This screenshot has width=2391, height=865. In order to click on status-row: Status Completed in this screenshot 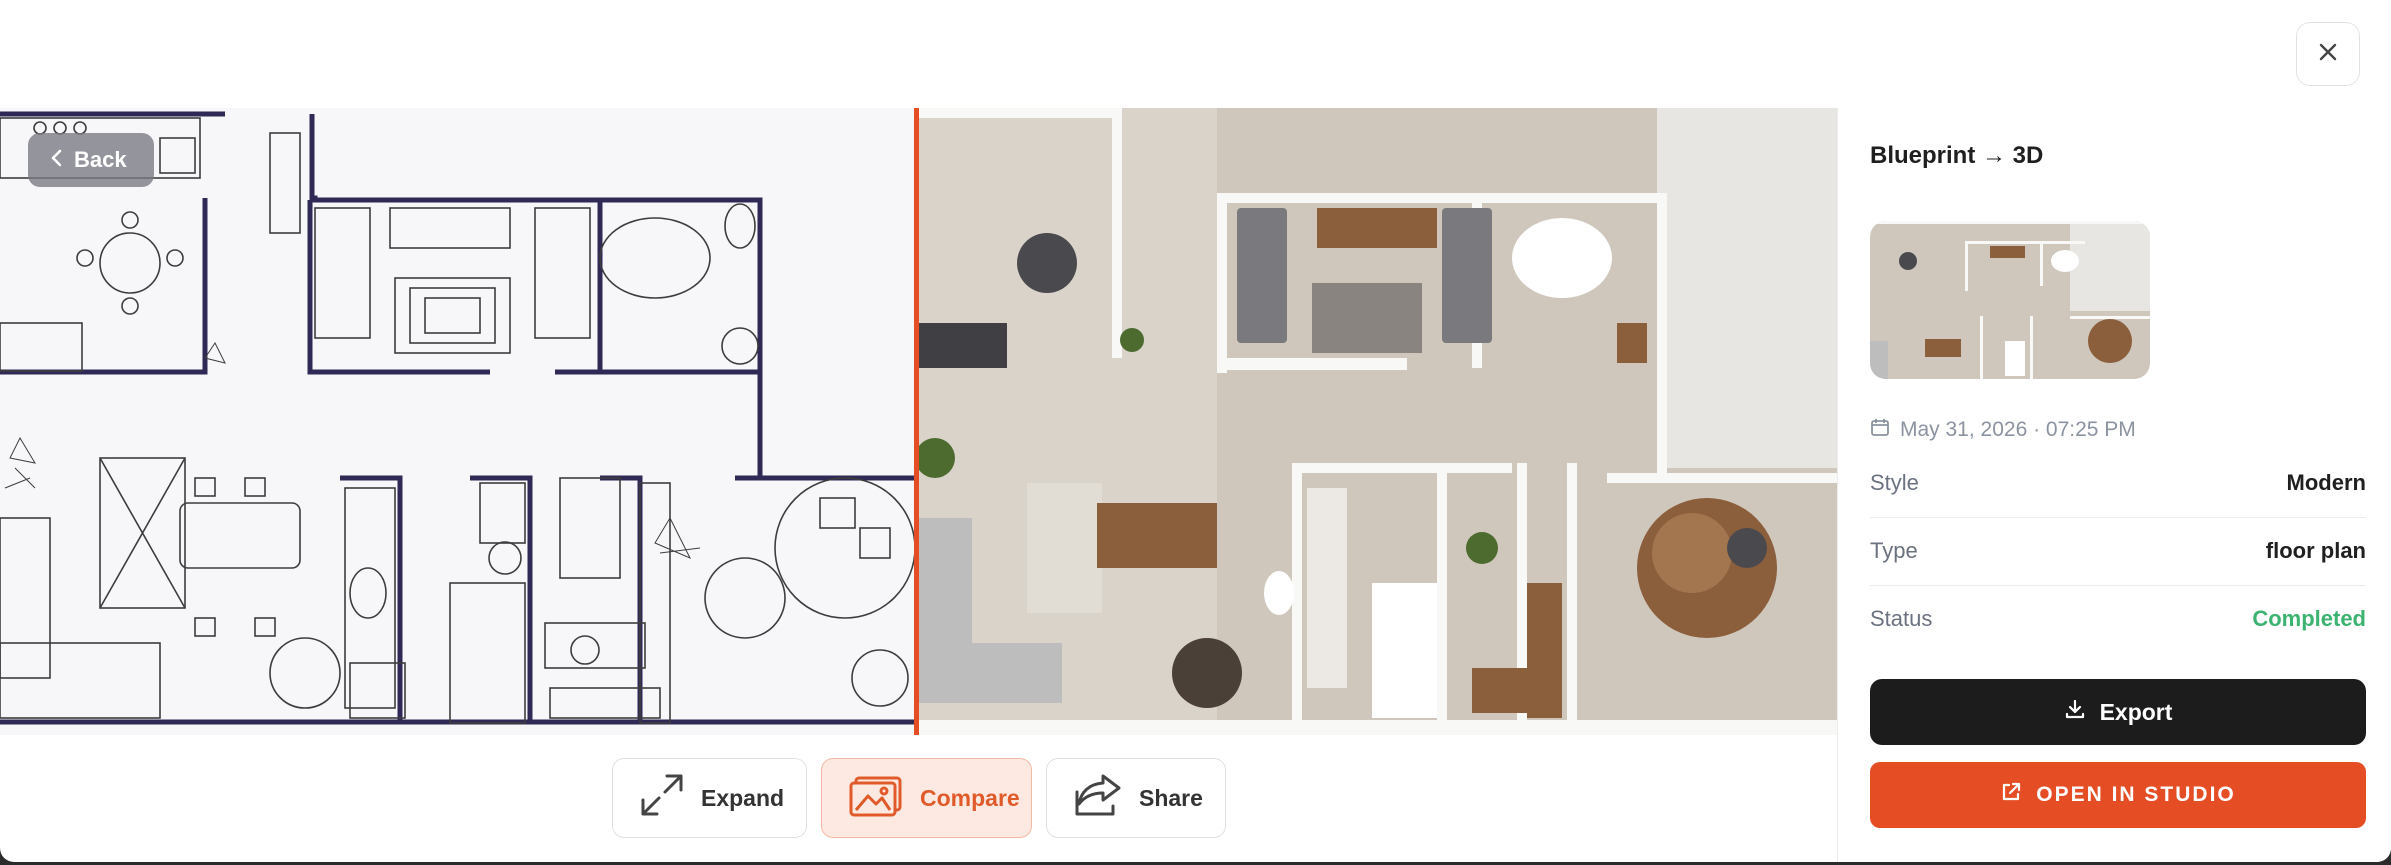, I will do `click(2118, 619)`.